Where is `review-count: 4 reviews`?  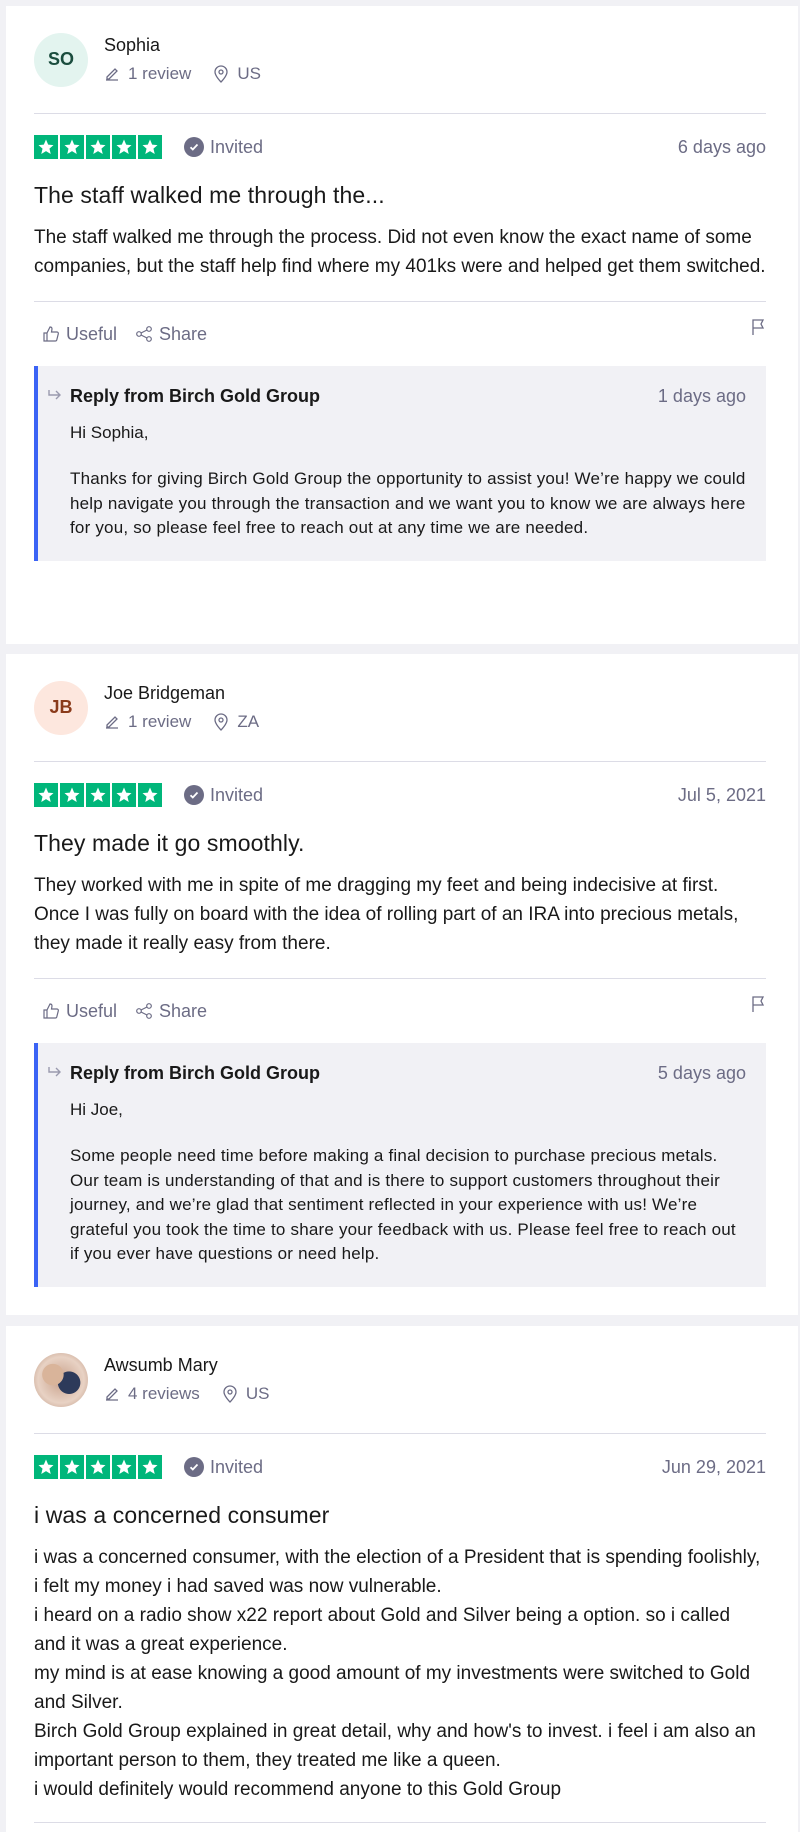 review-count: 4 reviews is located at coordinates (152, 1394).